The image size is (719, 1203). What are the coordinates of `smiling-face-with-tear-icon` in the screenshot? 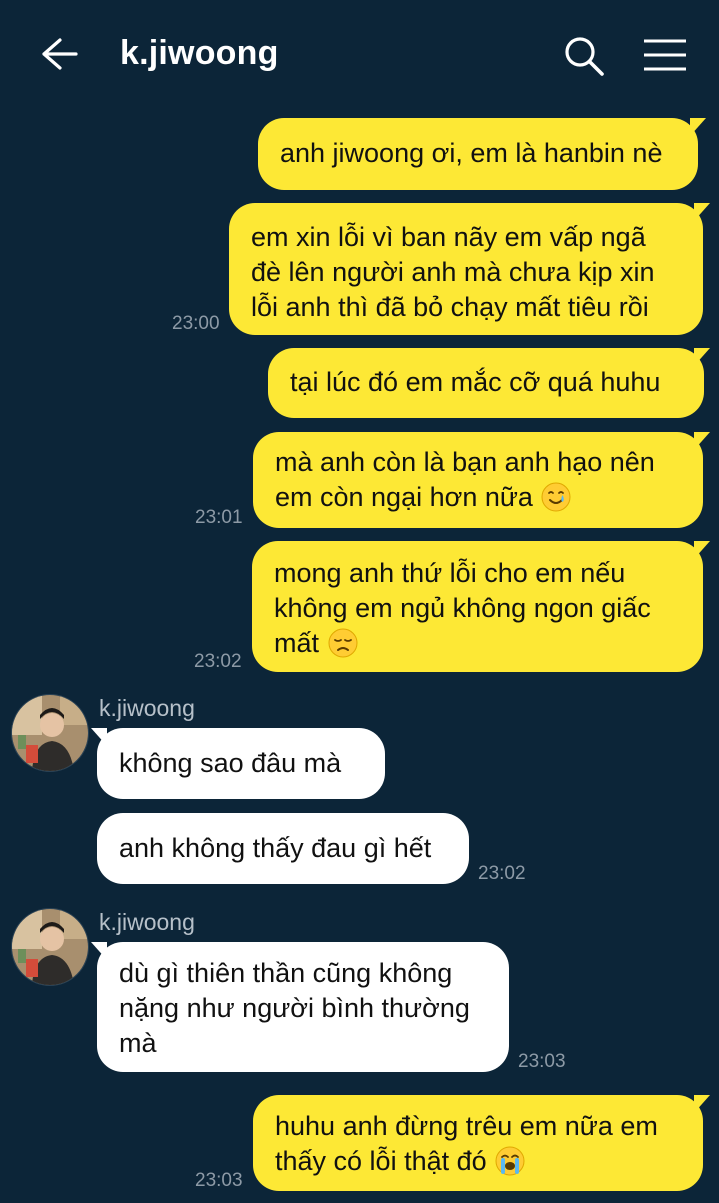 It's located at (556, 497).